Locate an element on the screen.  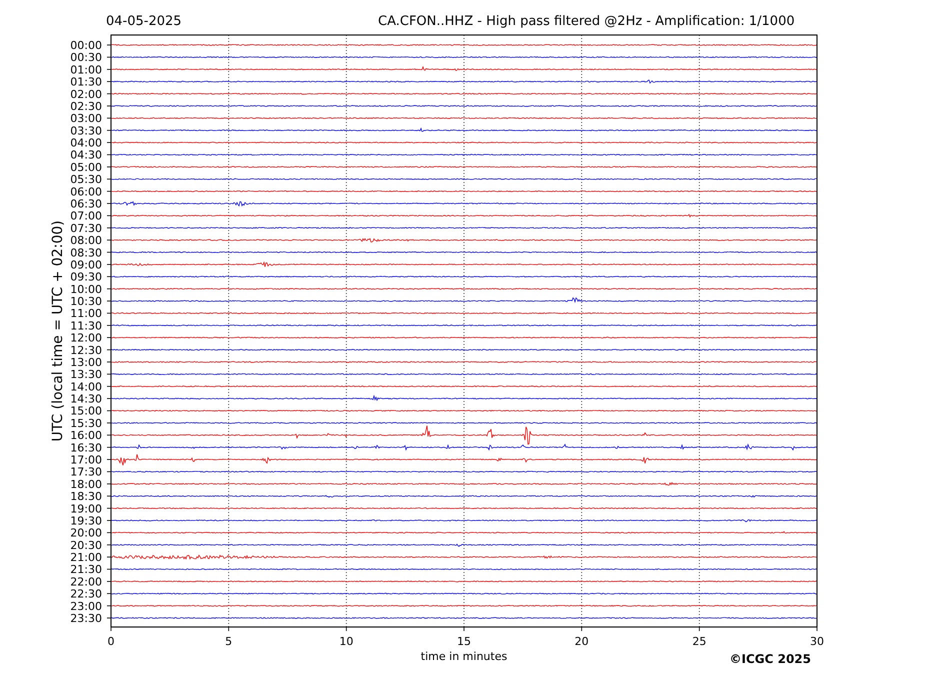
time-label: 03:30 is located at coordinates (86, 131).